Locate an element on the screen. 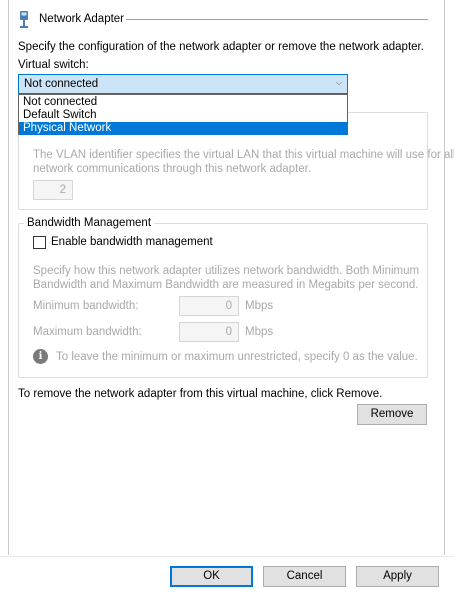 This screenshot has width=454, height=600. minimum-bandwidth-input: 0 is located at coordinates (209, 306).